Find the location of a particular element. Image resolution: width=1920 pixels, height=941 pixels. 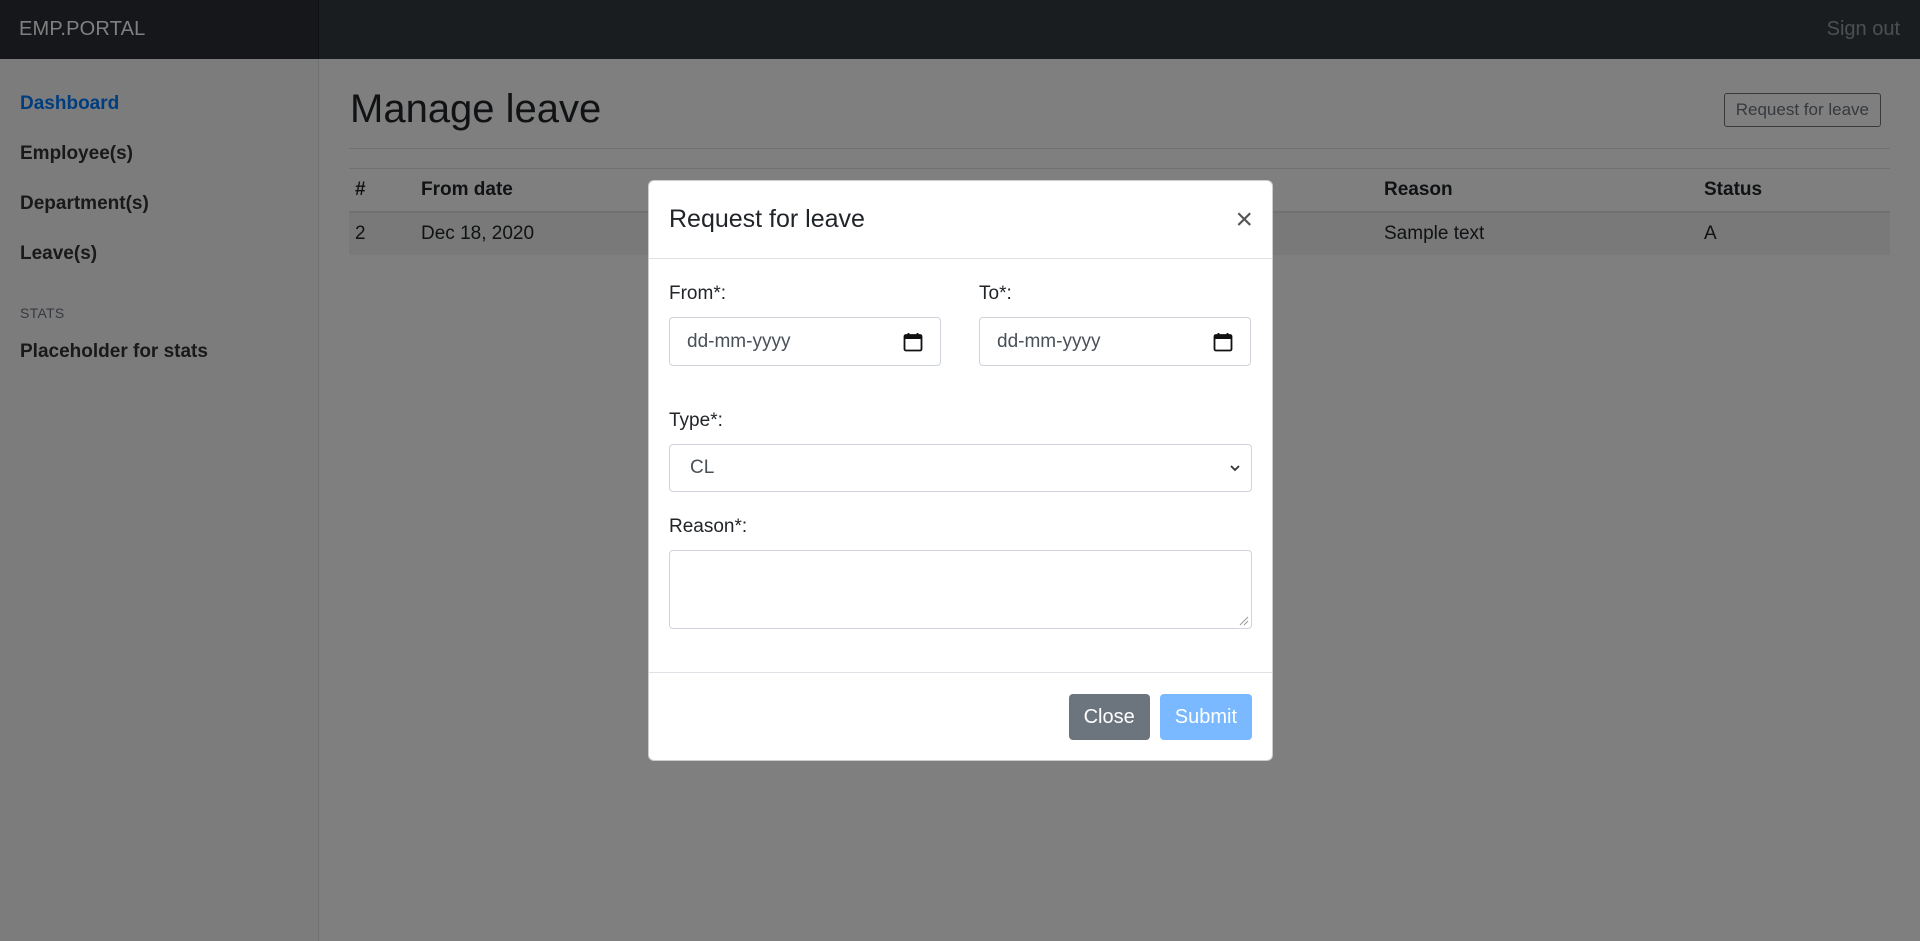

reason-textarea is located at coordinates (960, 589).